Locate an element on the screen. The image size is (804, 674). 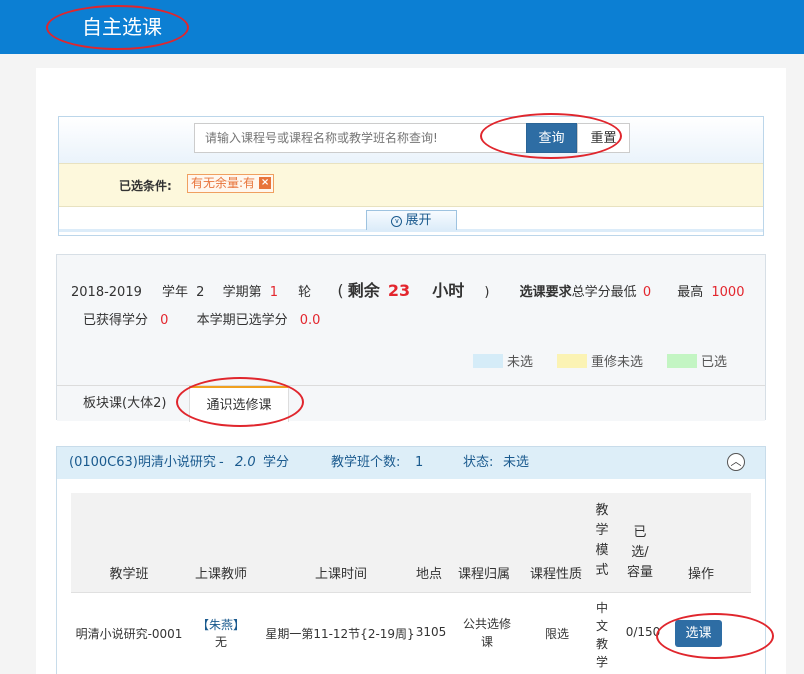
header-time: 上课时间 is located at coordinates (340, 574).